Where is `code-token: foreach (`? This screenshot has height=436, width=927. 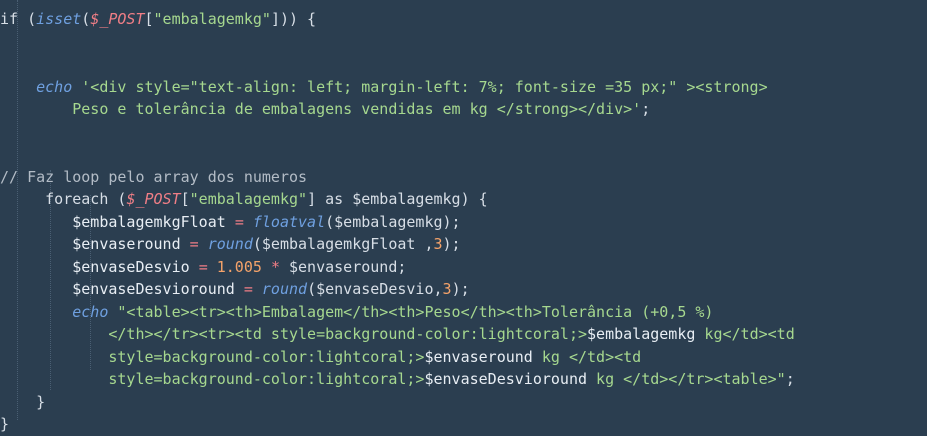
code-token: foreach ( is located at coordinates (86, 199).